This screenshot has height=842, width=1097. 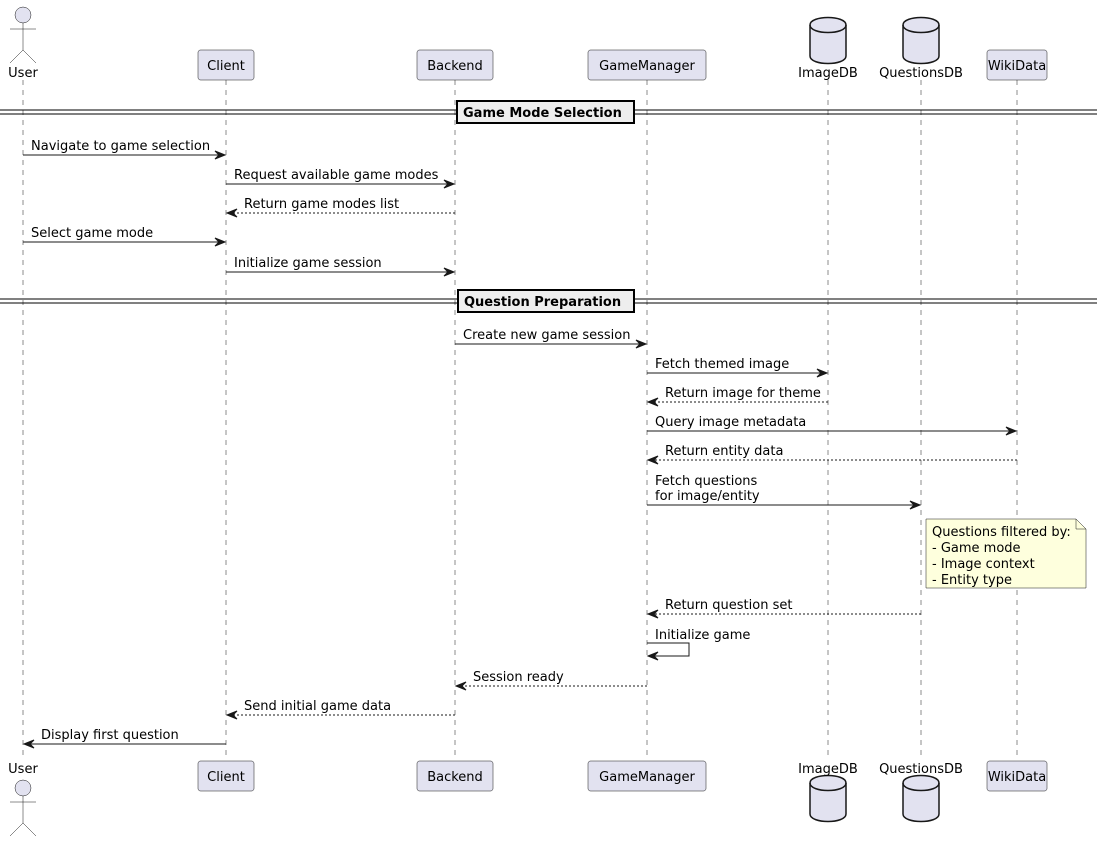 I want to click on participant-user-top: User, so click(x=23, y=43).